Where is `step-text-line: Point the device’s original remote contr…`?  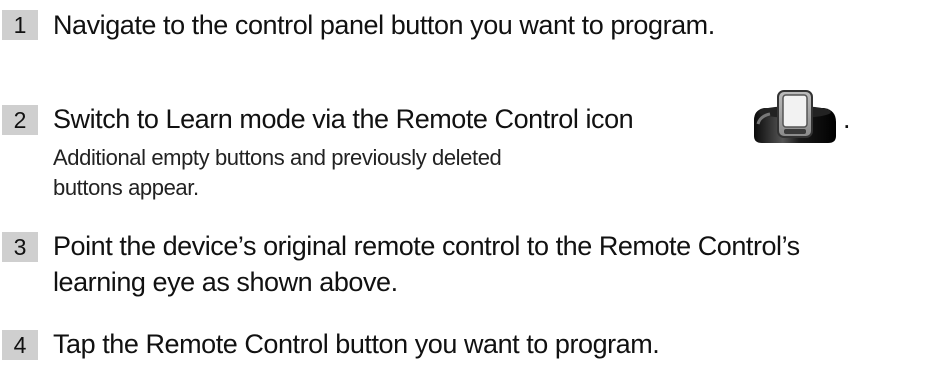 step-text-line: Point the device’s original remote contr… is located at coordinates (426, 246).